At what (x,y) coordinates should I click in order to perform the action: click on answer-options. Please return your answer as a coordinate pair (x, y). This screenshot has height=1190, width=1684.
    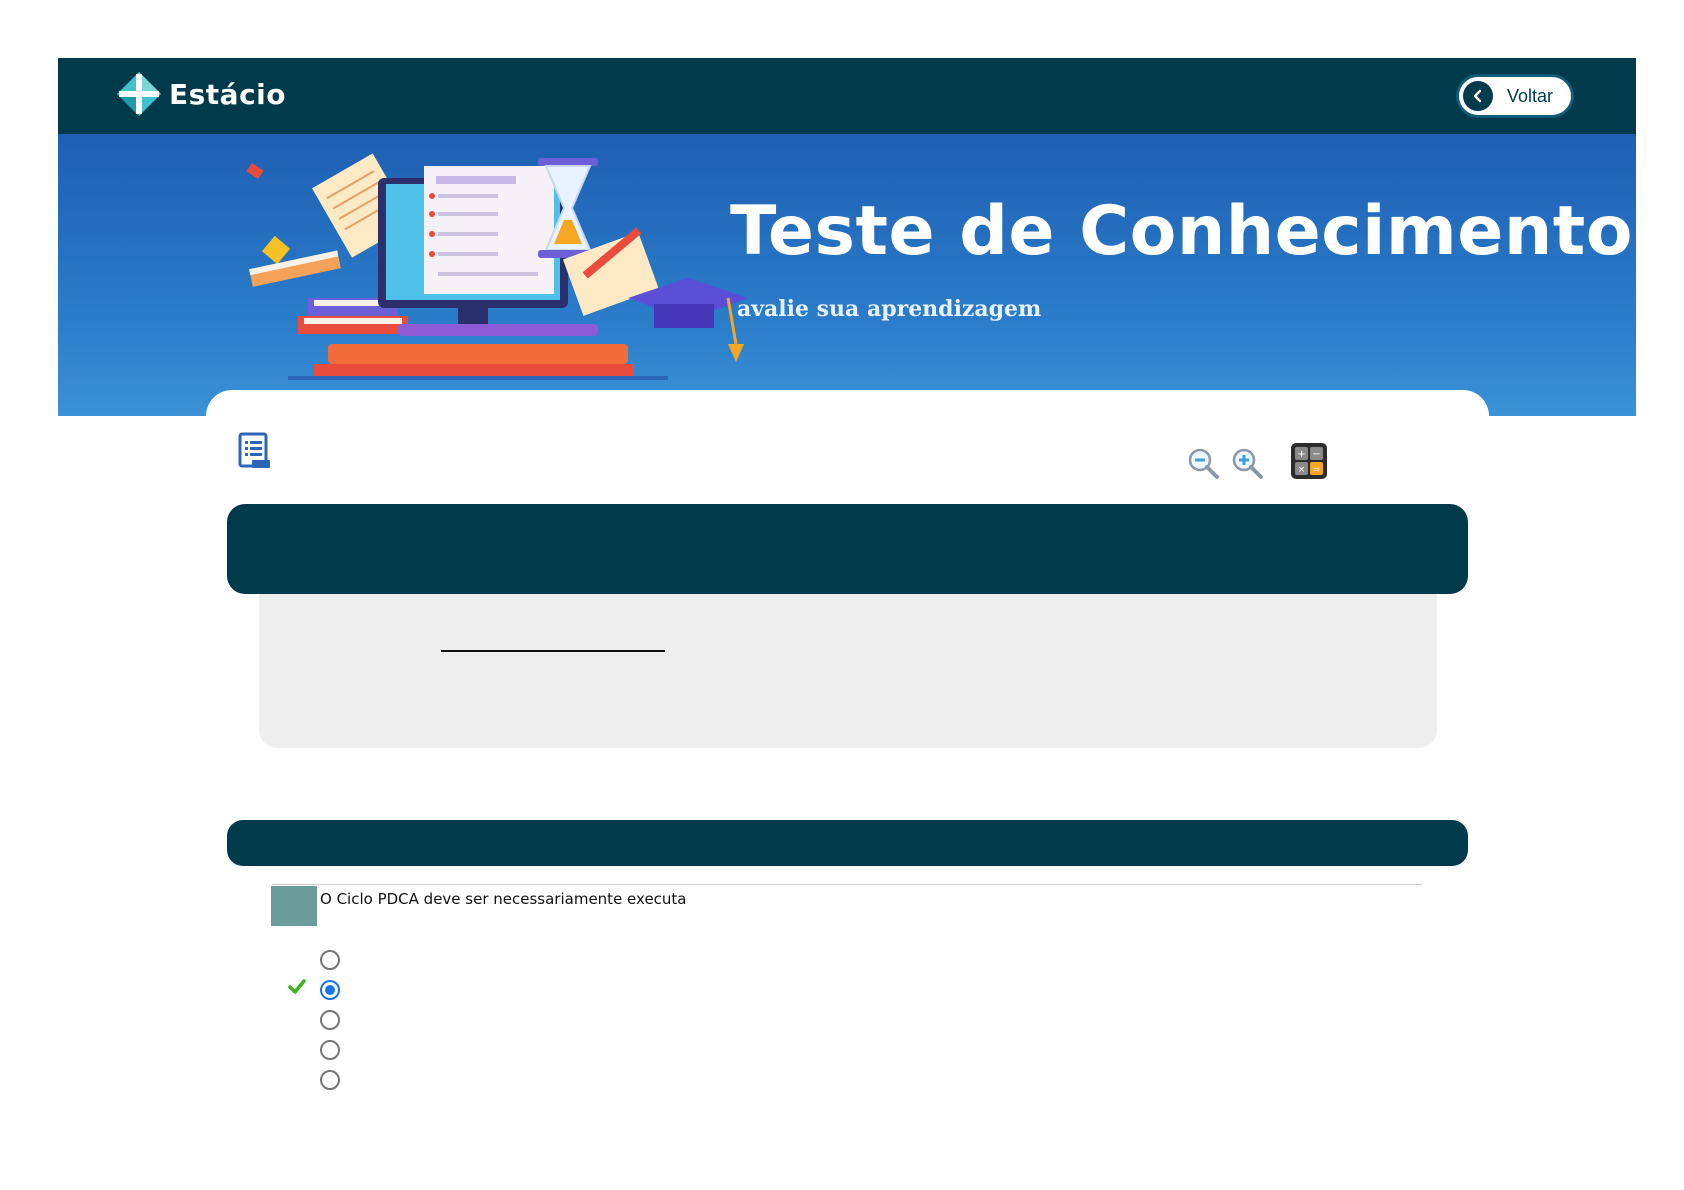
    Looking at the image, I should click on (315, 1025).